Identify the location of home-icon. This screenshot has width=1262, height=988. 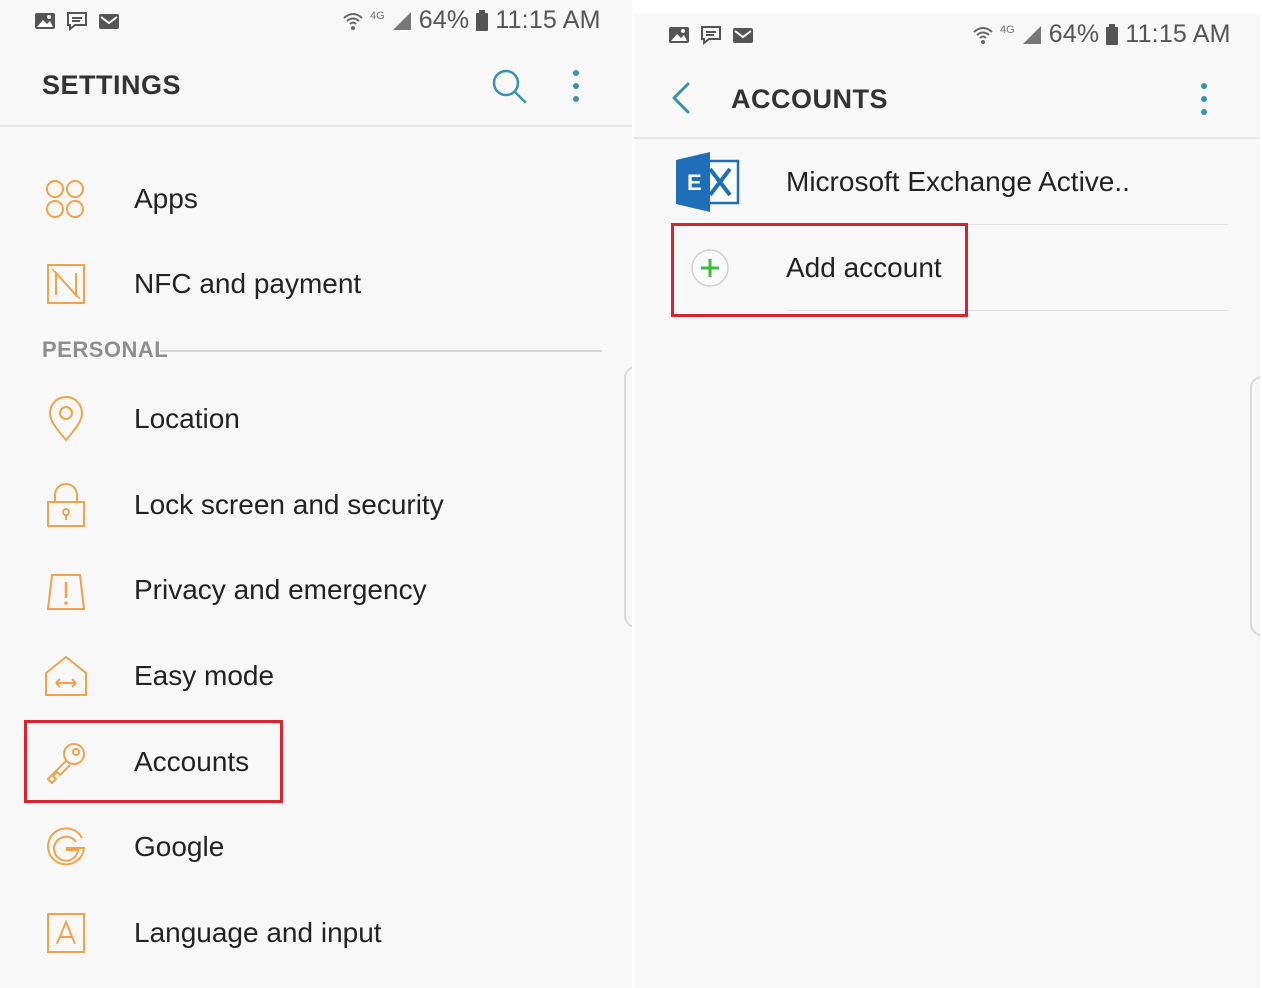
(66, 675).